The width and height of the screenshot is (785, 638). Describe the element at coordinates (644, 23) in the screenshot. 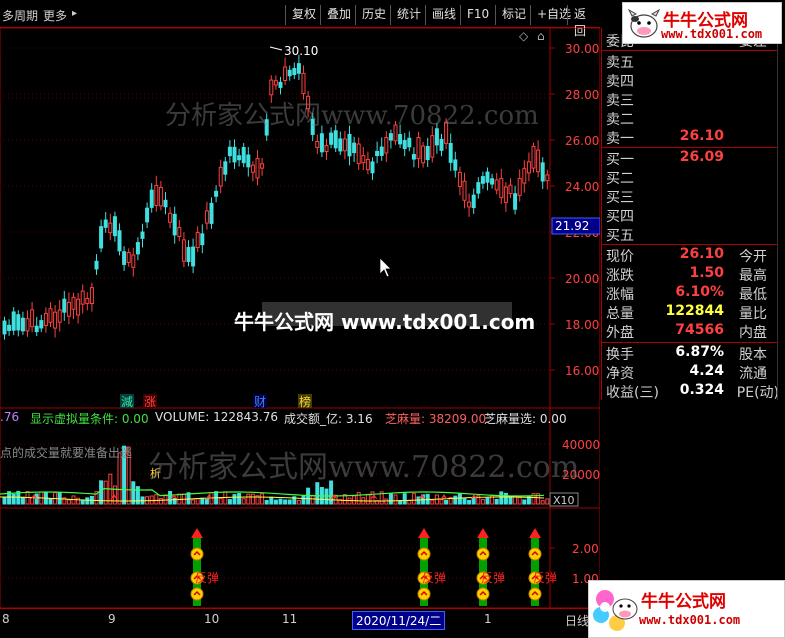

I see `cow-mascot-icon` at that location.